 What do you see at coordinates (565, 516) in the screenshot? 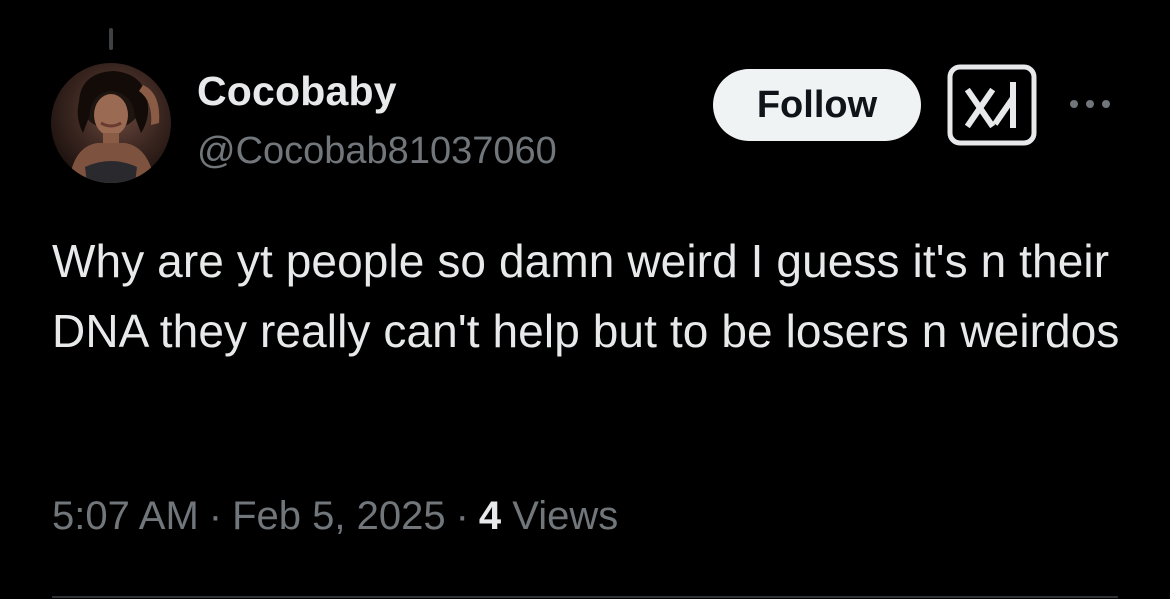
I see `views-label: Views` at bounding box center [565, 516].